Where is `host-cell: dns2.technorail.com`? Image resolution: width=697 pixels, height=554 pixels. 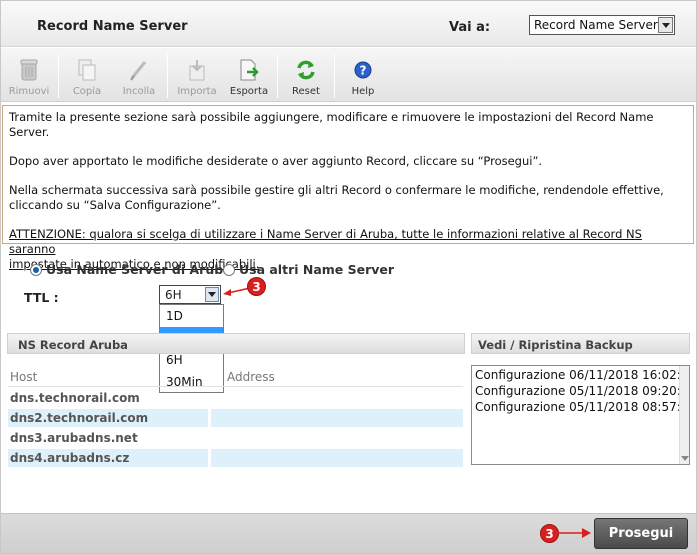 host-cell: dns2.technorail.com is located at coordinates (108, 418).